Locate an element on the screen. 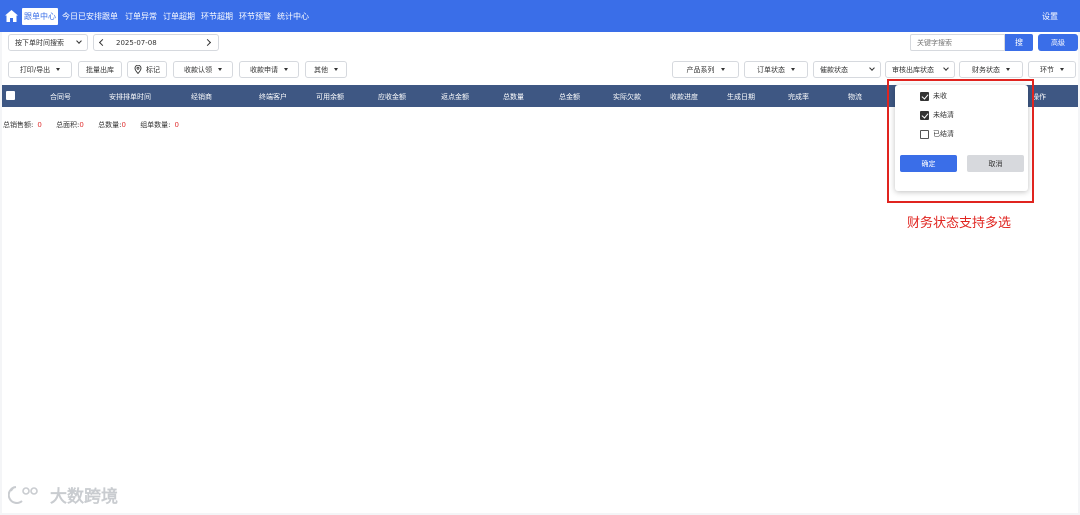 The image size is (1080, 515). select-all-checkbox is located at coordinates (10, 95).